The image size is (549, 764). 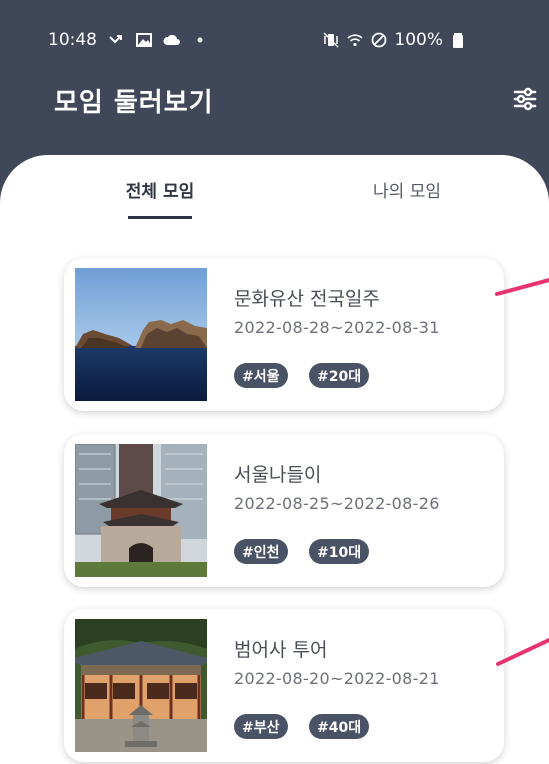 What do you see at coordinates (331, 40) in the screenshot?
I see `vibrate-mute-icon` at bounding box center [331, 40].